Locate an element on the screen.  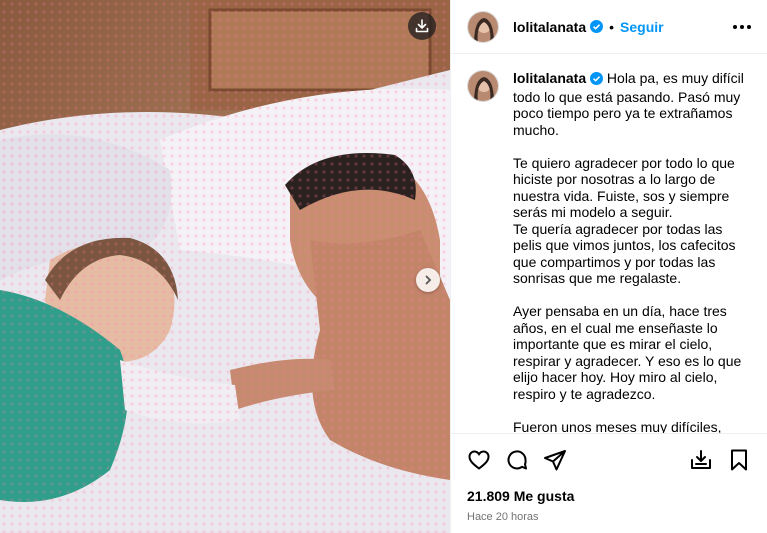
share-icon is located at coordinates (555, 460).